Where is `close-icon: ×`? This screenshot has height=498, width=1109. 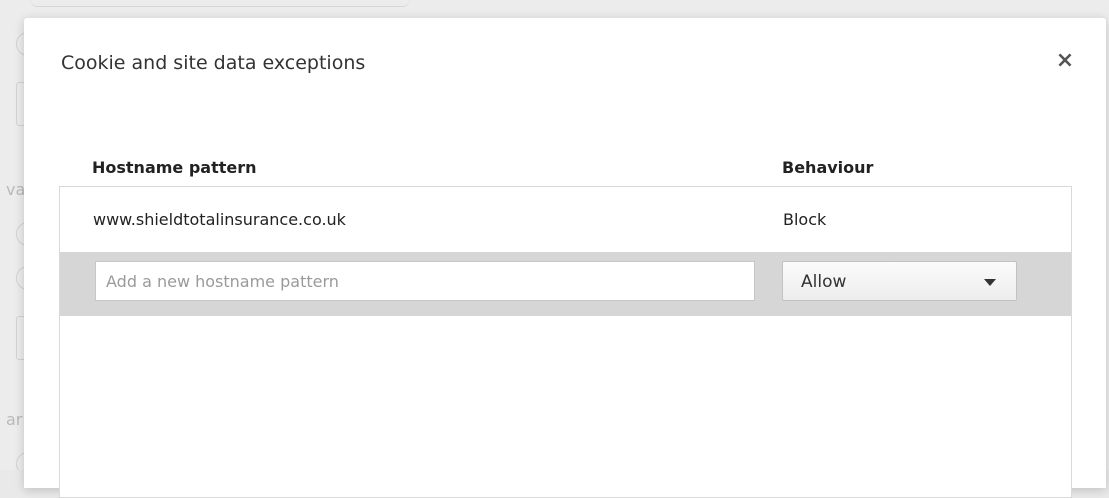
close-icon: × is located at coordinates (1065, 61).